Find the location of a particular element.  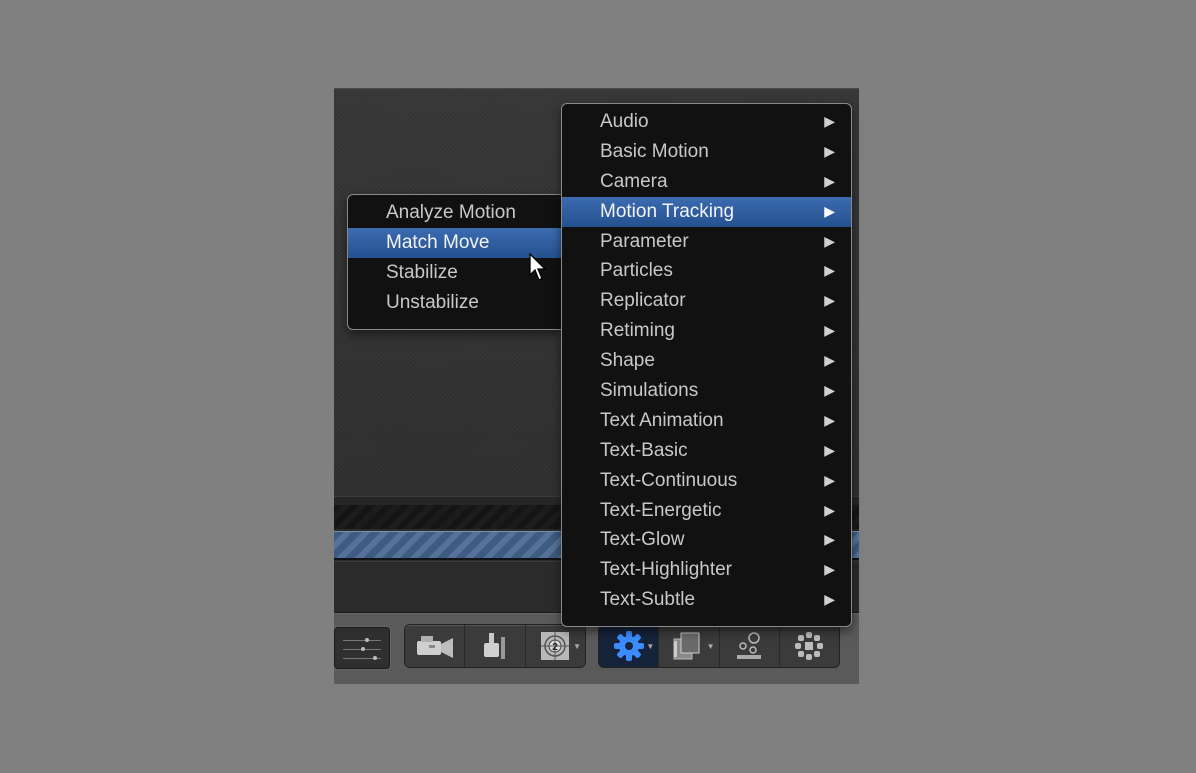

svg-text: 2 is located at coordinates (556, 647).